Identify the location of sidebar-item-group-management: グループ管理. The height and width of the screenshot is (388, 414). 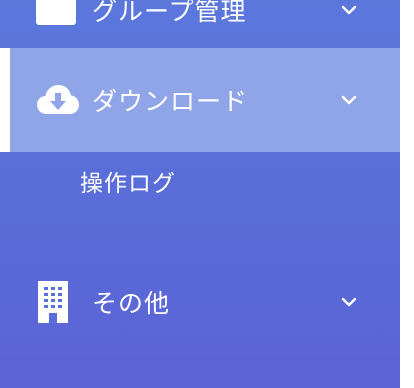
(200, 24).